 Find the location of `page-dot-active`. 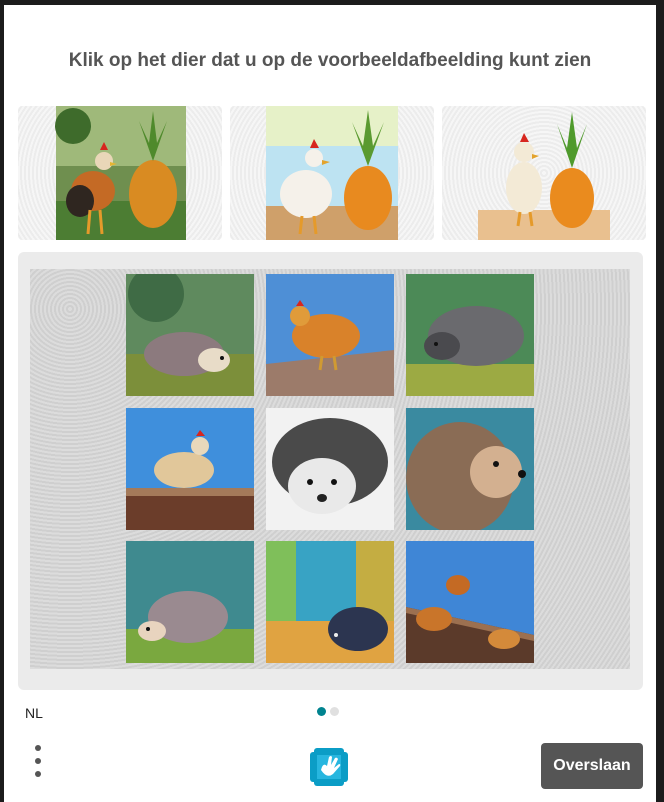

page-dot-active is located at coordinates (321, 711).